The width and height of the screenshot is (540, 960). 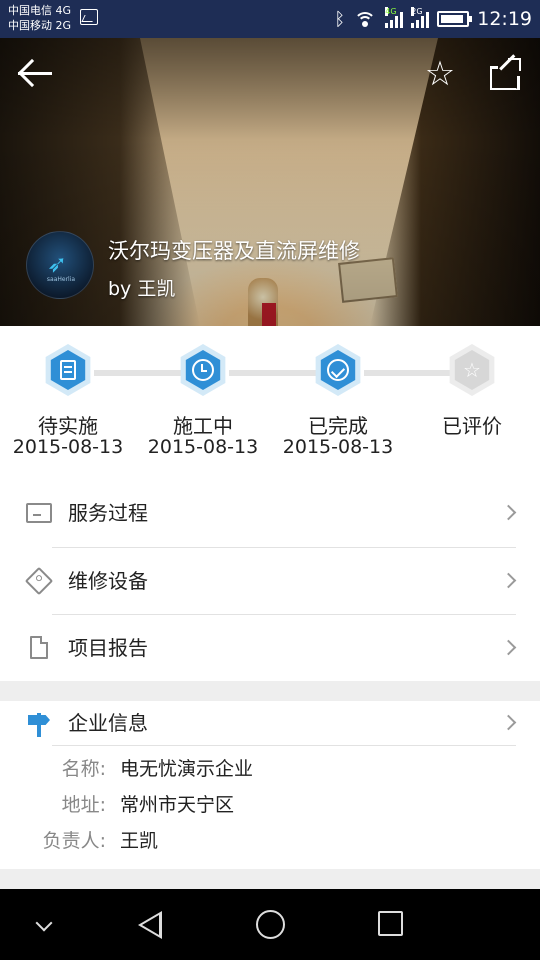 What do you see at coordinates (338, 370) in the screenshot?
I see `check-circle-icon` at bounding box center [338, 370].